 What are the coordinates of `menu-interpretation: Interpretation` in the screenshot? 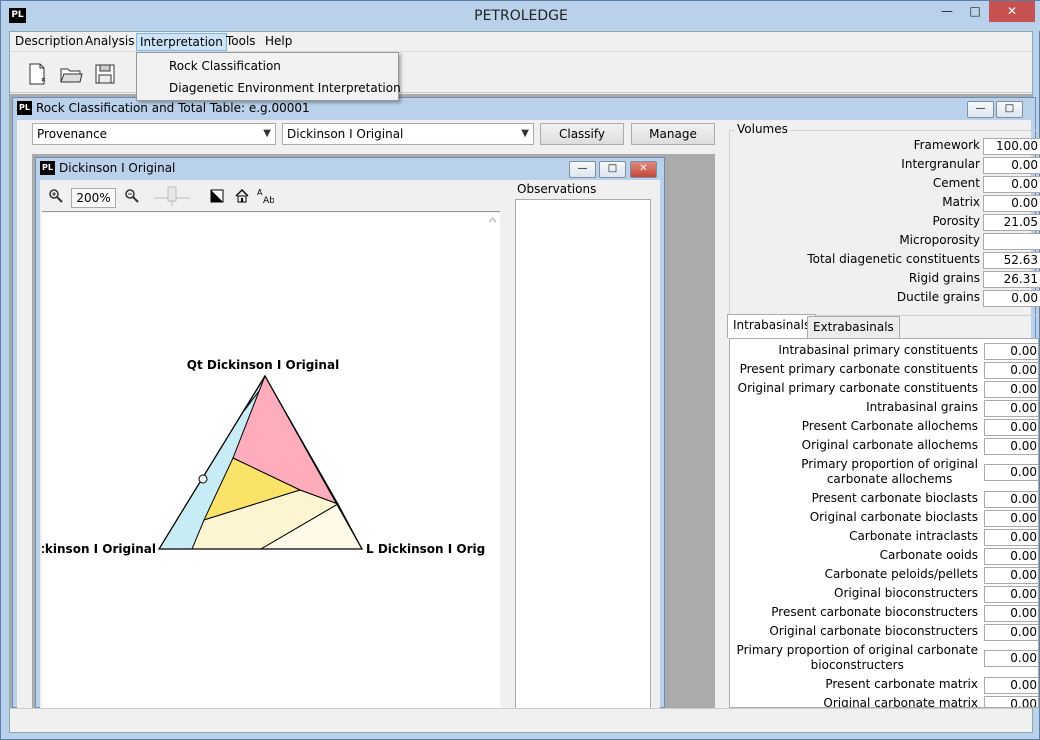 It's located at (181, 42).